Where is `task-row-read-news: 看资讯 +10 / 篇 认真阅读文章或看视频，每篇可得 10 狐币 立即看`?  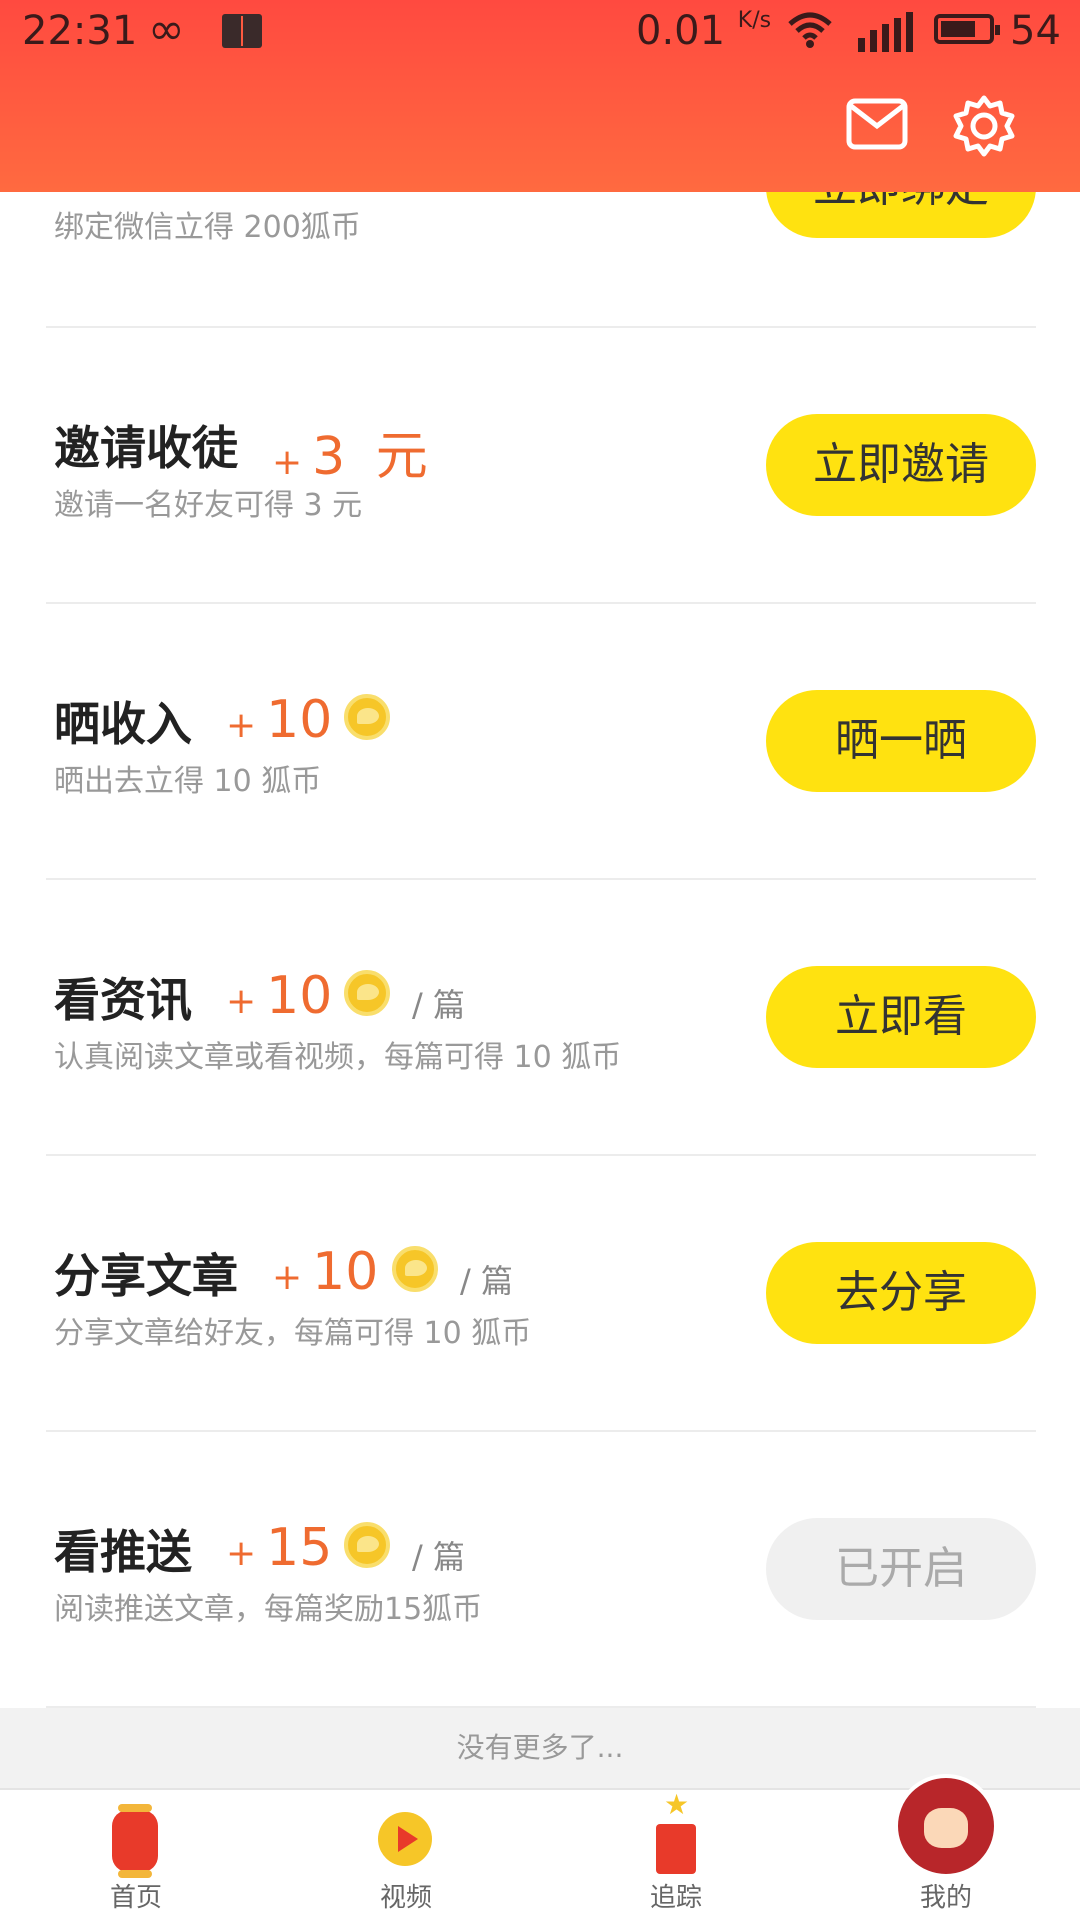 task-row-read-news: 看资讯 +10 / 篇 认真阅读文章或看视频，每篇可得 10 狐币 立即看 is located at coordinates (541, 1018).